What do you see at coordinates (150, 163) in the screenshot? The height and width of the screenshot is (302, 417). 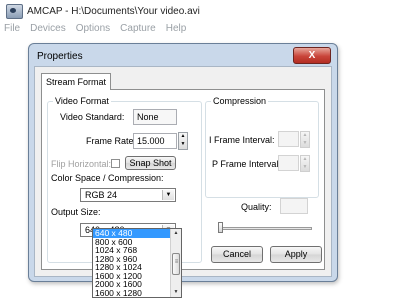 I see `snap-shot-button: Snap Shot` at bounding box center [150, 163].